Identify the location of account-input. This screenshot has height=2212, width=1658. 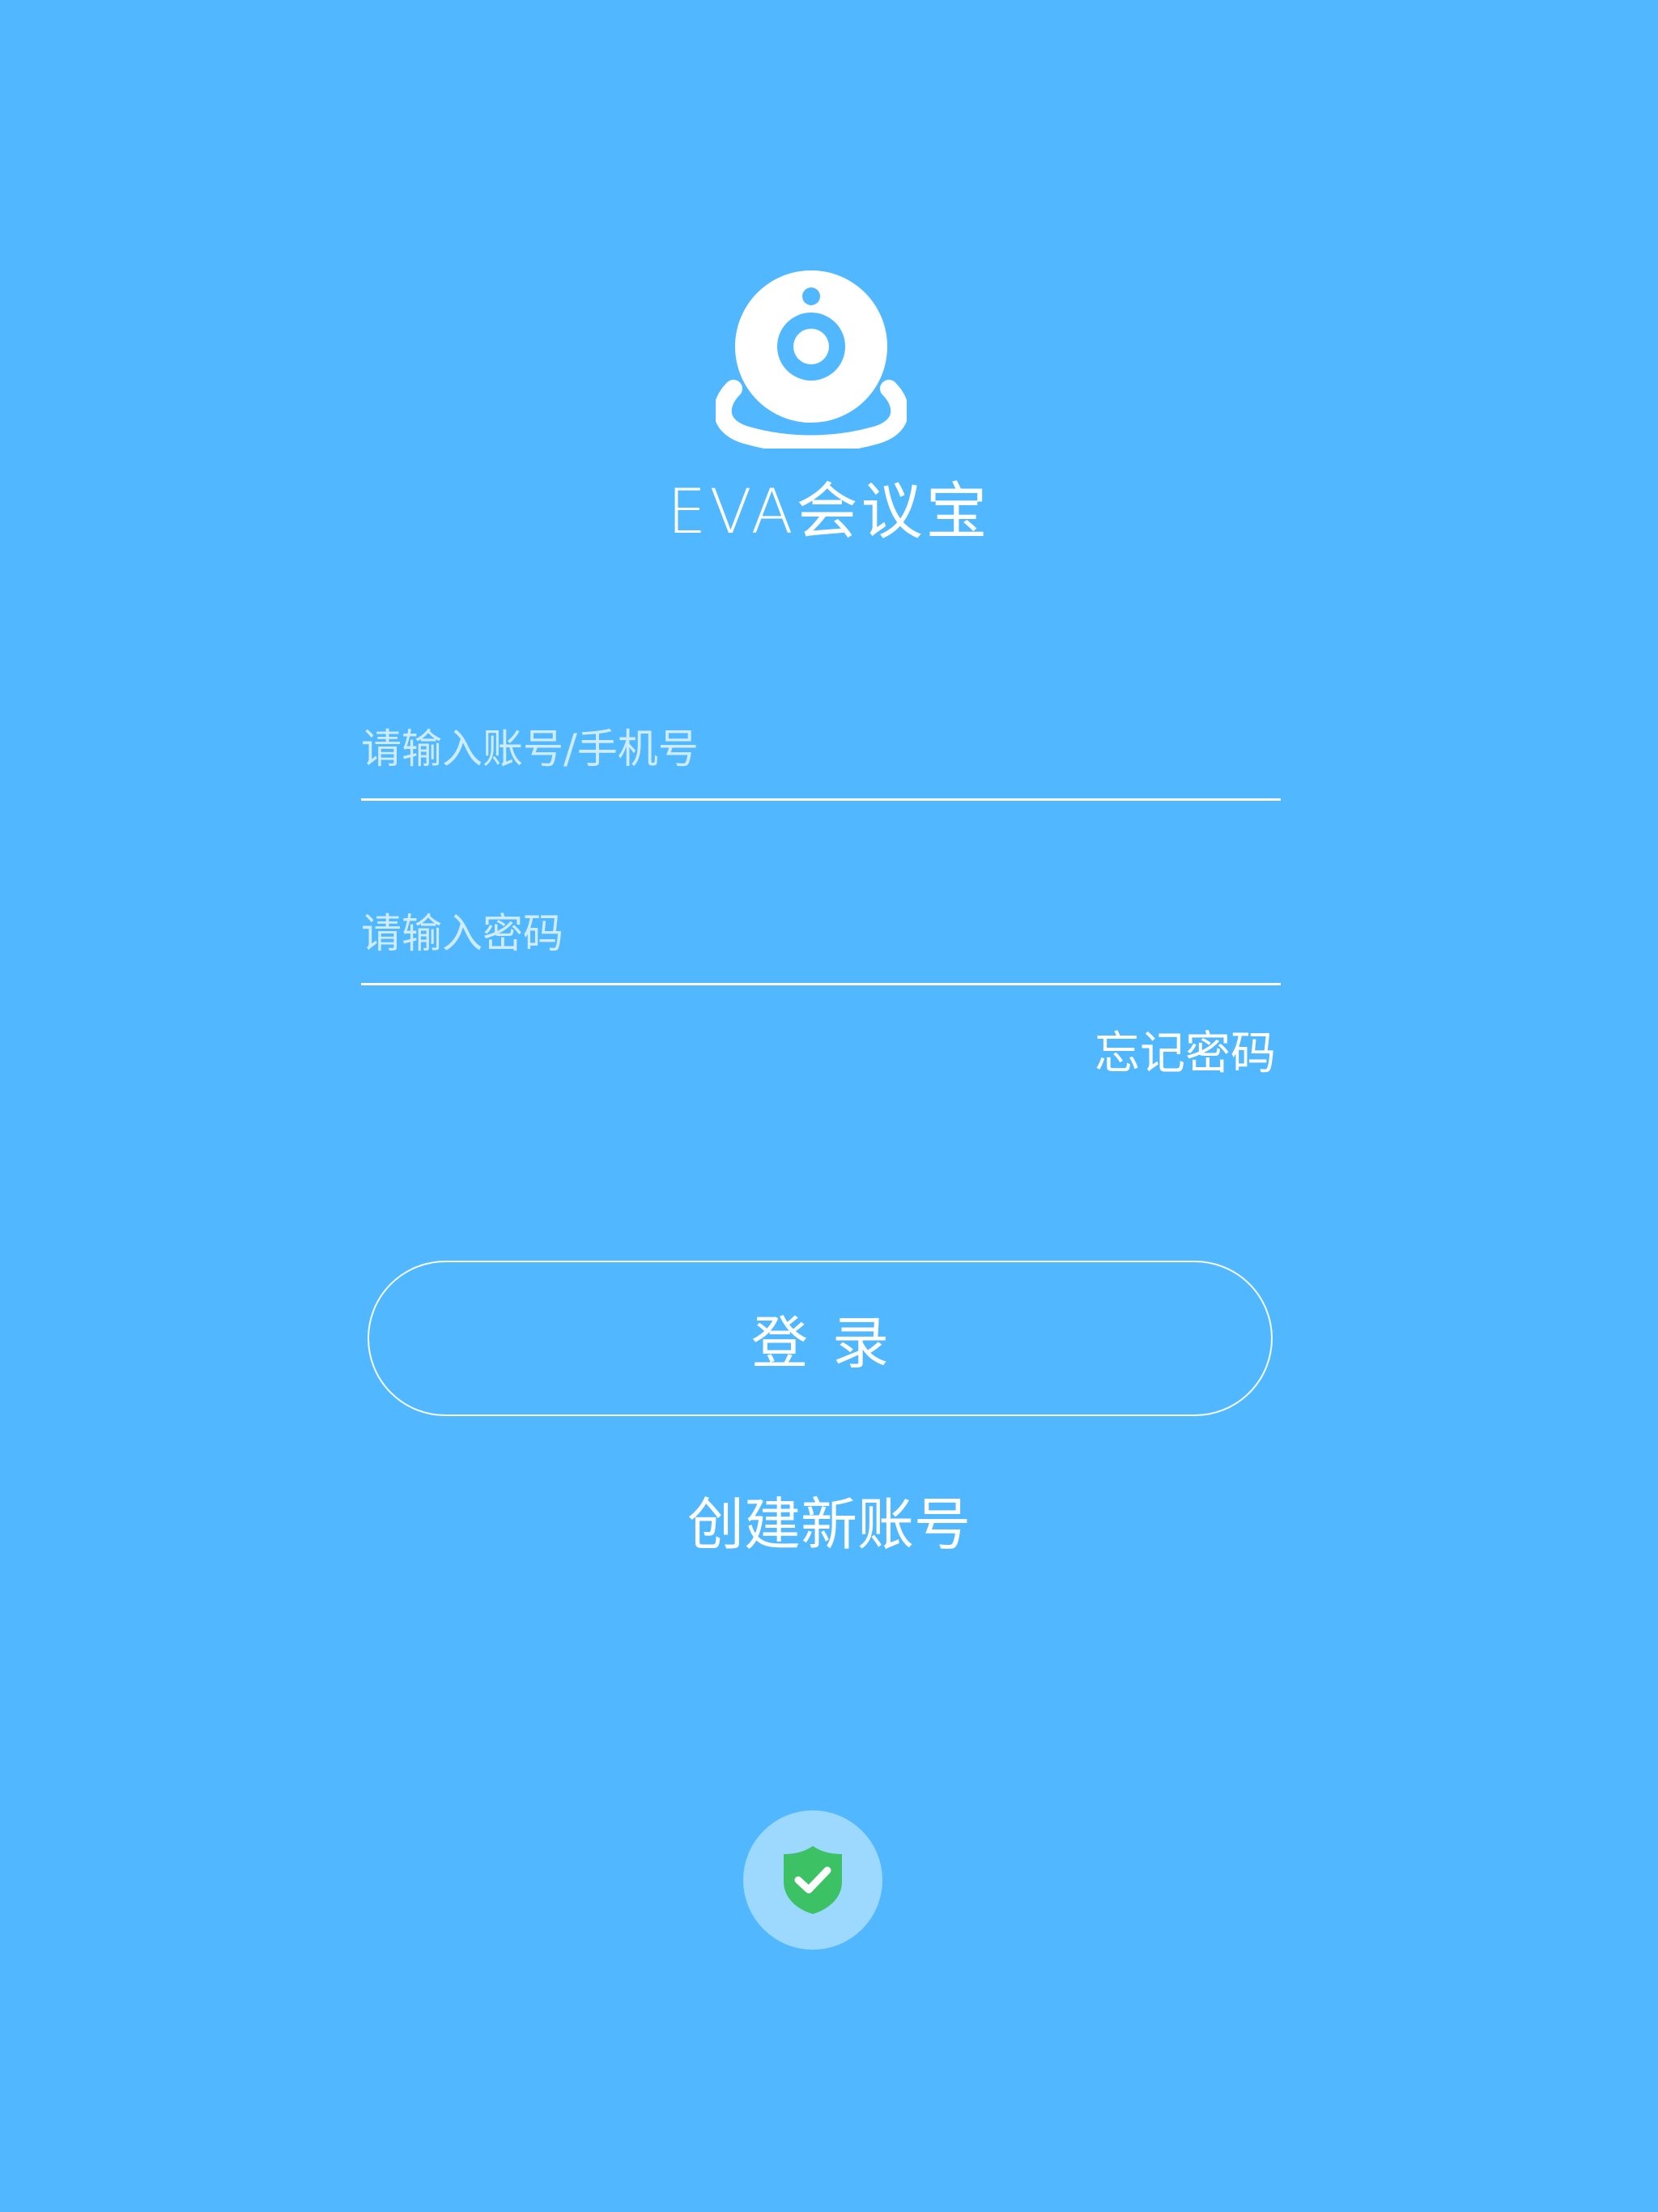
(821, 749).